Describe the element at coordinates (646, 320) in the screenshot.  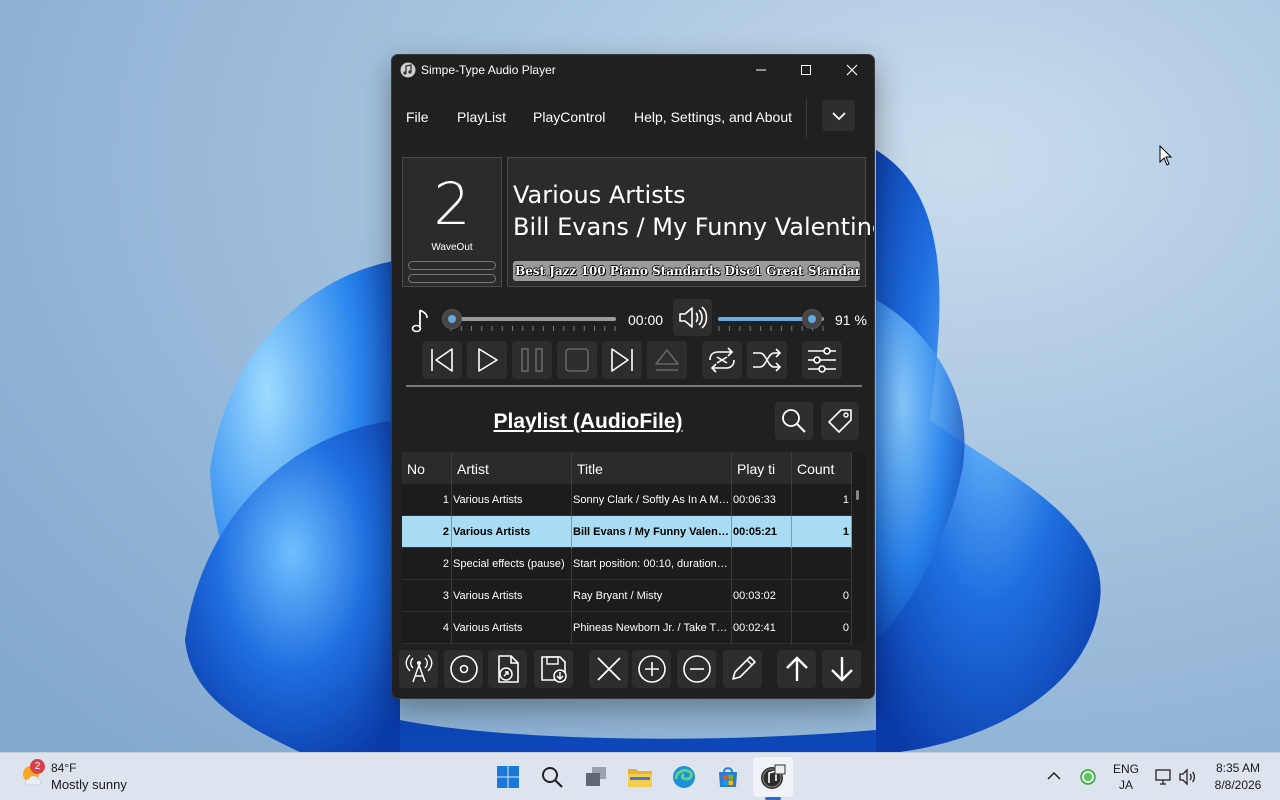
I see `elapsed-time: 00:00` at that location.